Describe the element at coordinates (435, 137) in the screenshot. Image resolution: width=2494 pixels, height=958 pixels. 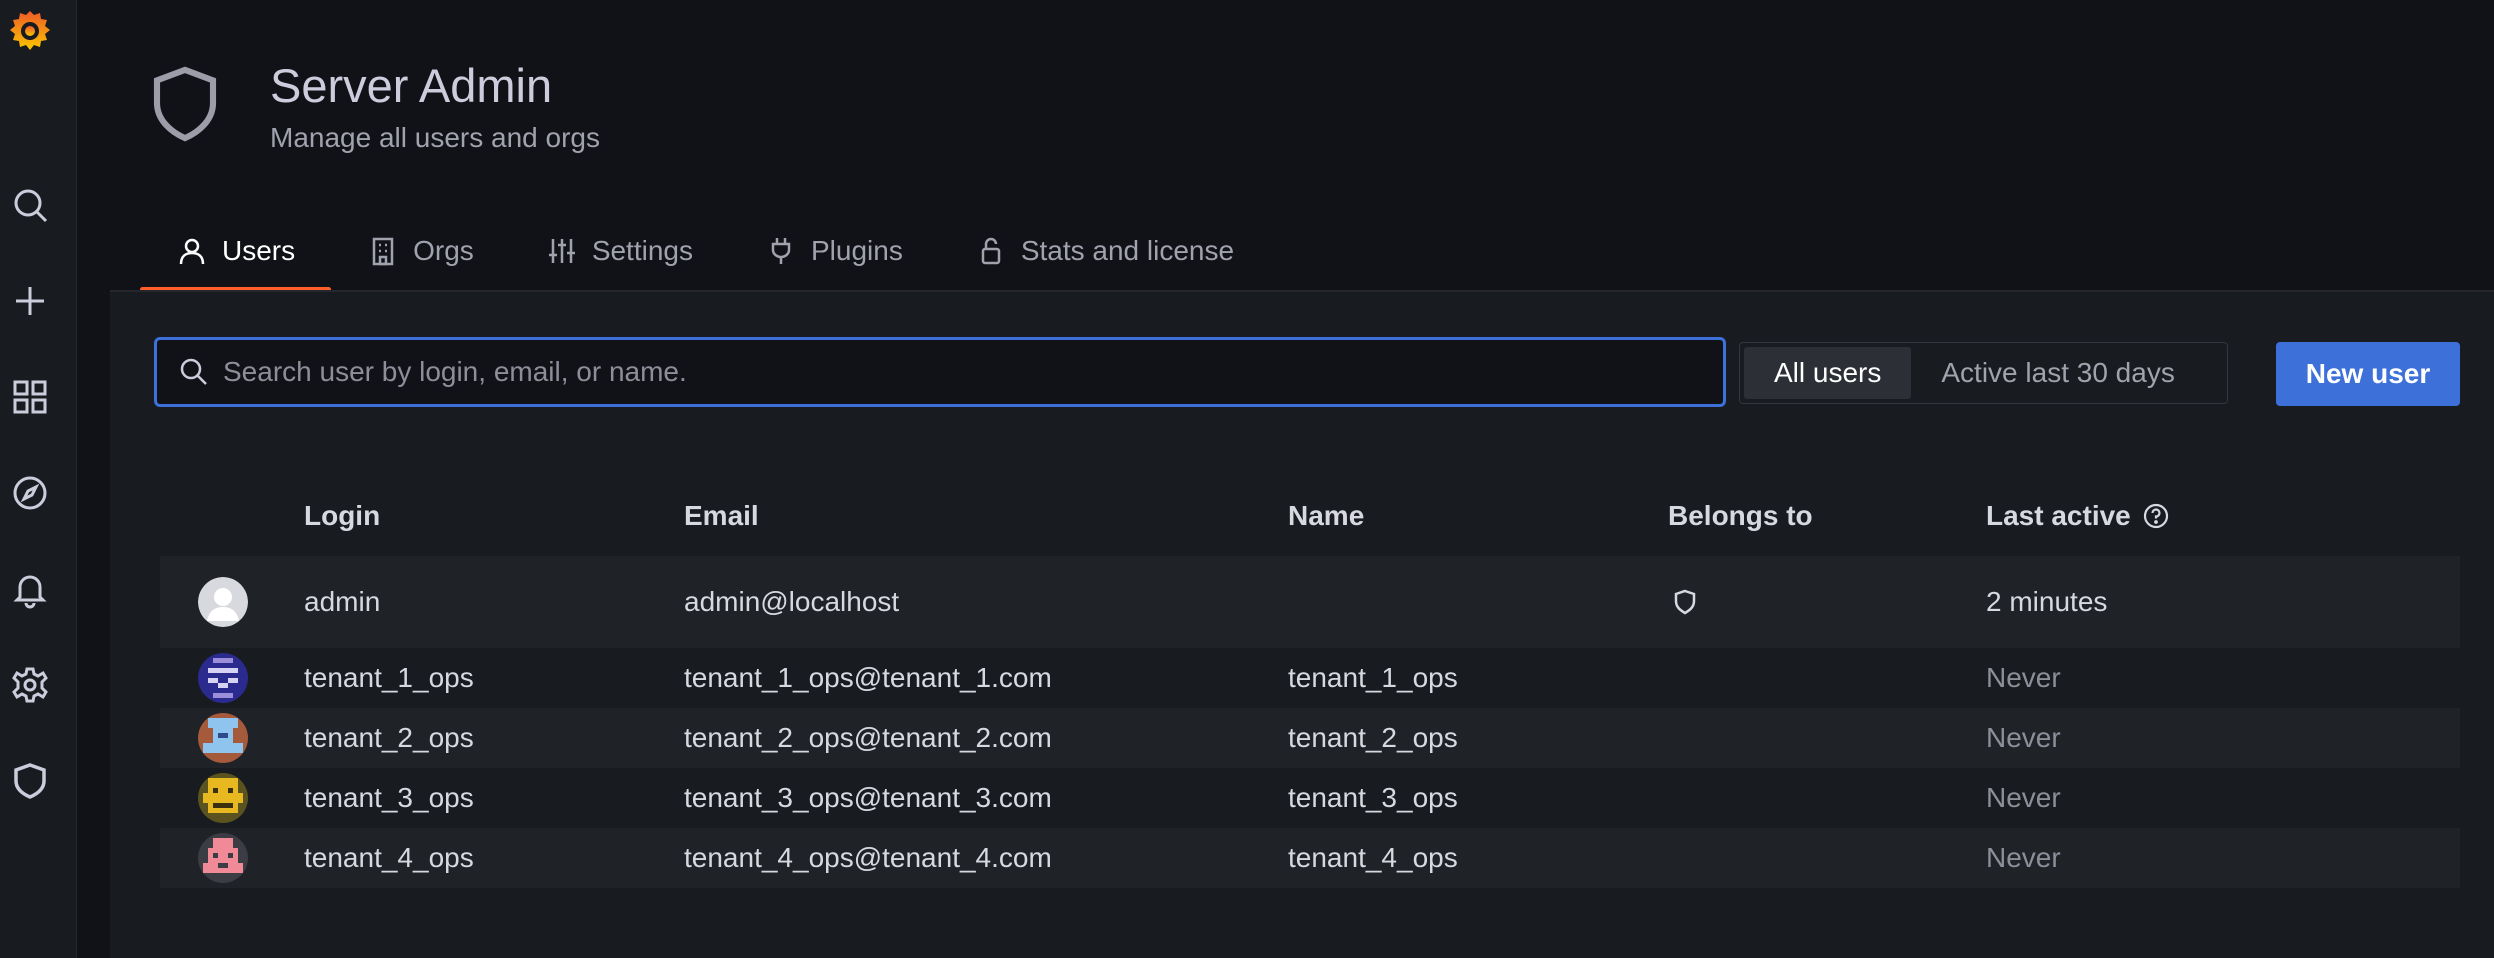
I see `page-subtitle: Manage all users and orgs` at that location.